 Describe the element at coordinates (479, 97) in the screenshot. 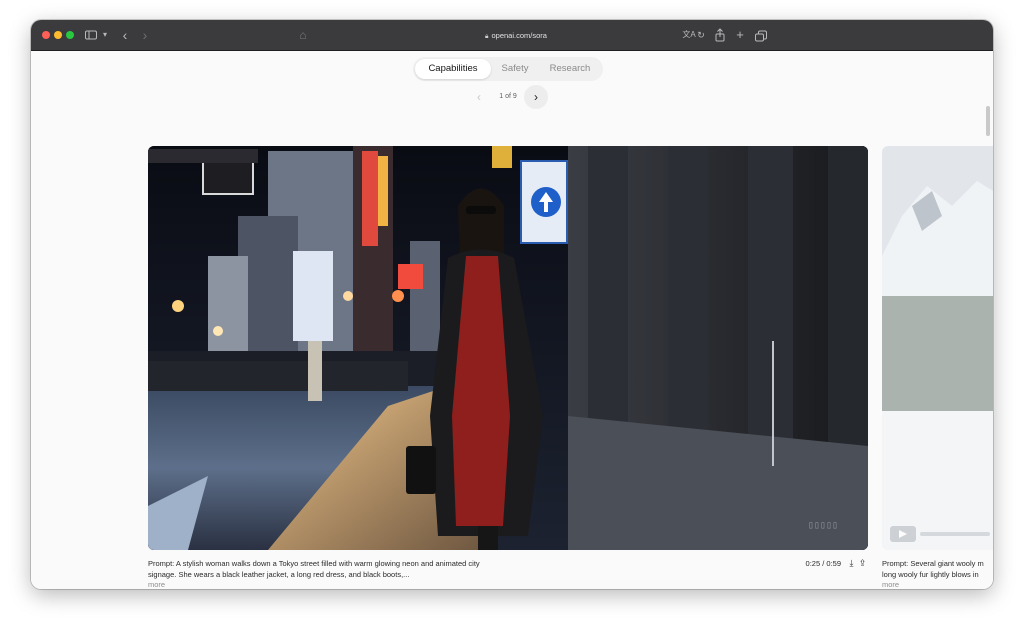

I see `previous-icon: ‹` at that location.